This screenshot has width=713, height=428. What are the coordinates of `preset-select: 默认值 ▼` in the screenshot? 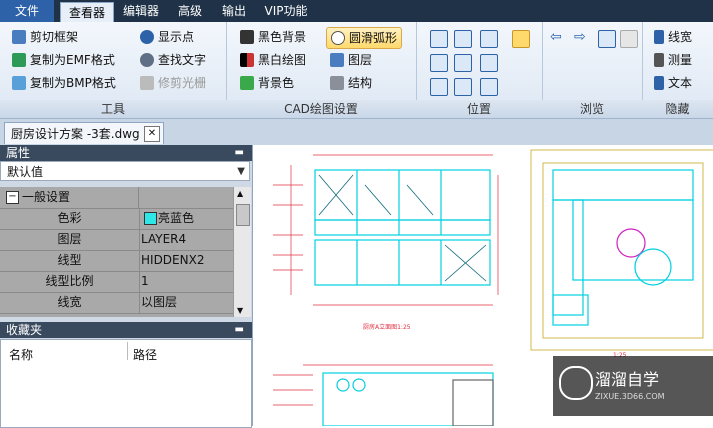 It's located at (125, 171).